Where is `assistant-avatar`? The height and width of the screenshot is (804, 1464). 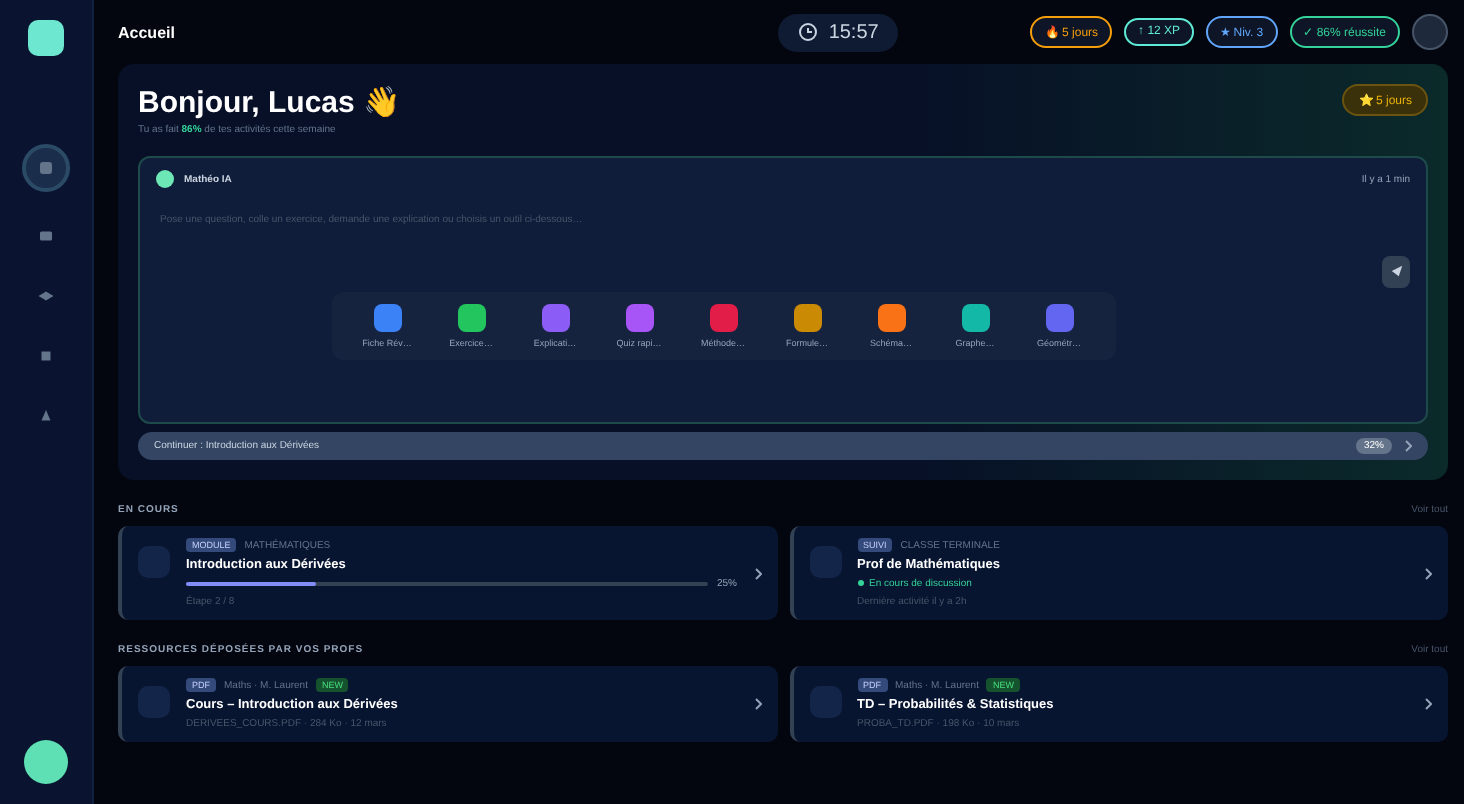
assistant-avatar is located at coordinates (165, 179).